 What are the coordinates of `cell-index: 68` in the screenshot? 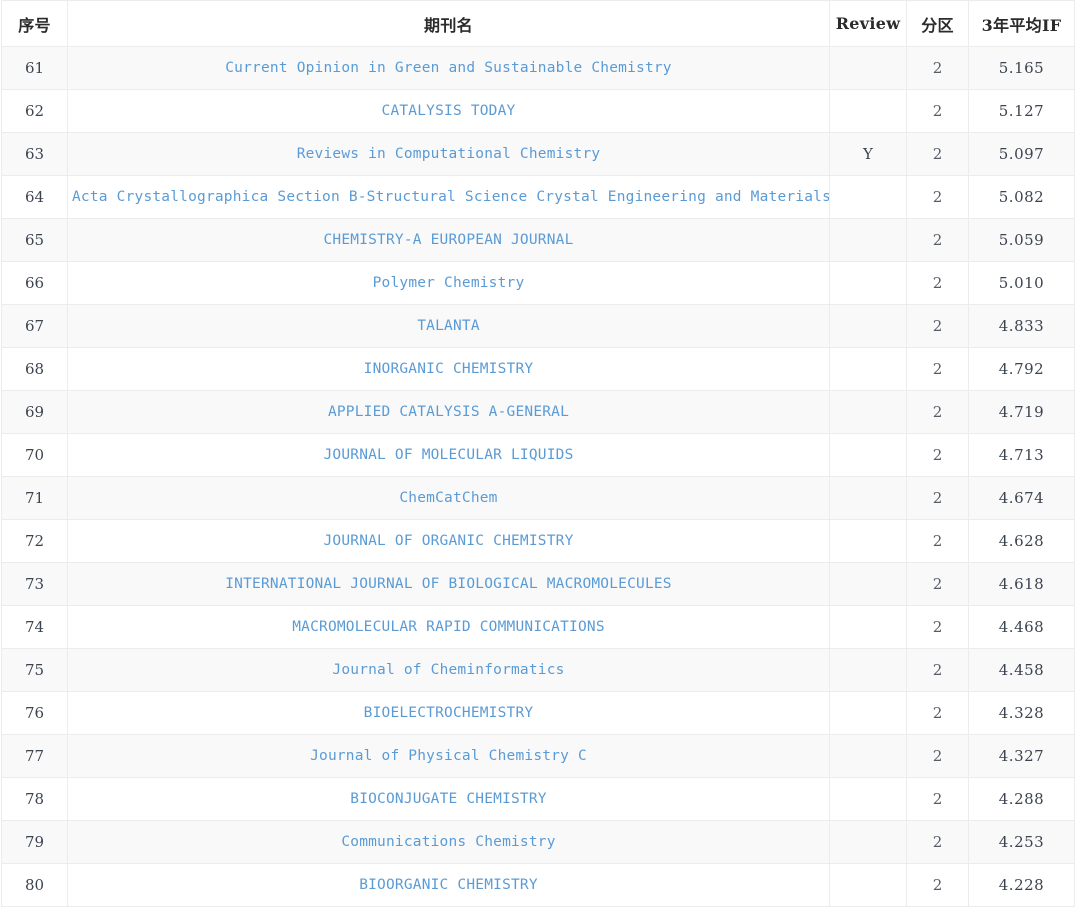 It's located at (34, 369).